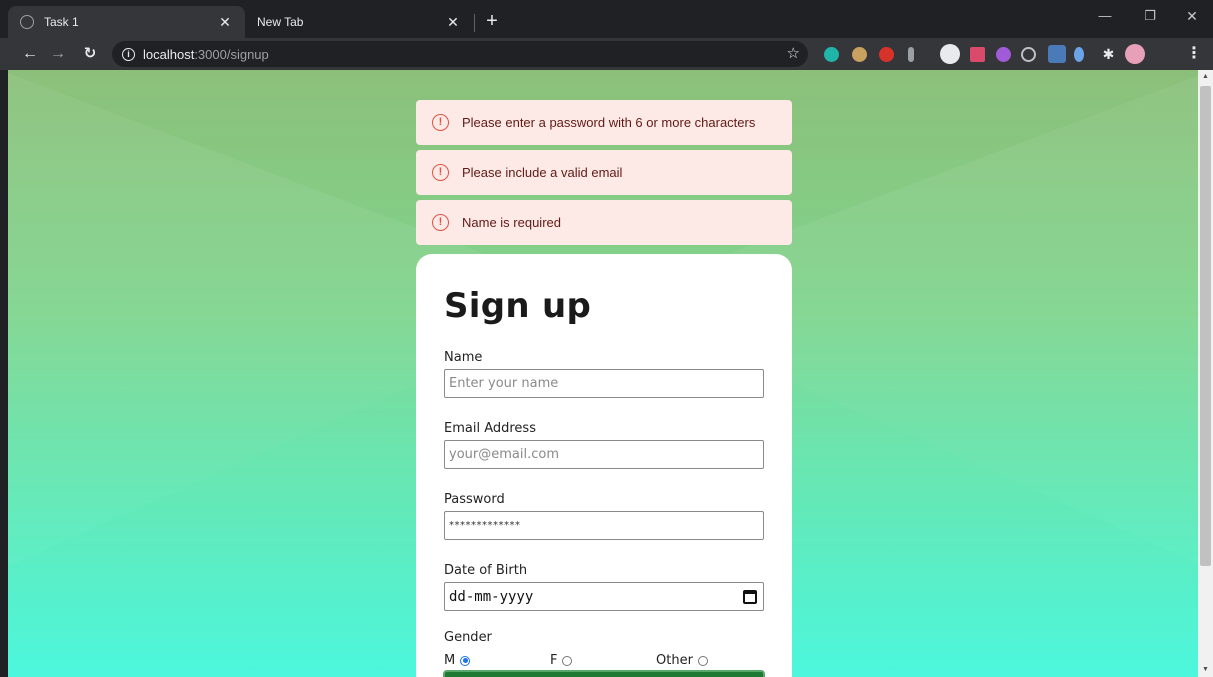  I want to click on password-input: *************, so click(604, 525).